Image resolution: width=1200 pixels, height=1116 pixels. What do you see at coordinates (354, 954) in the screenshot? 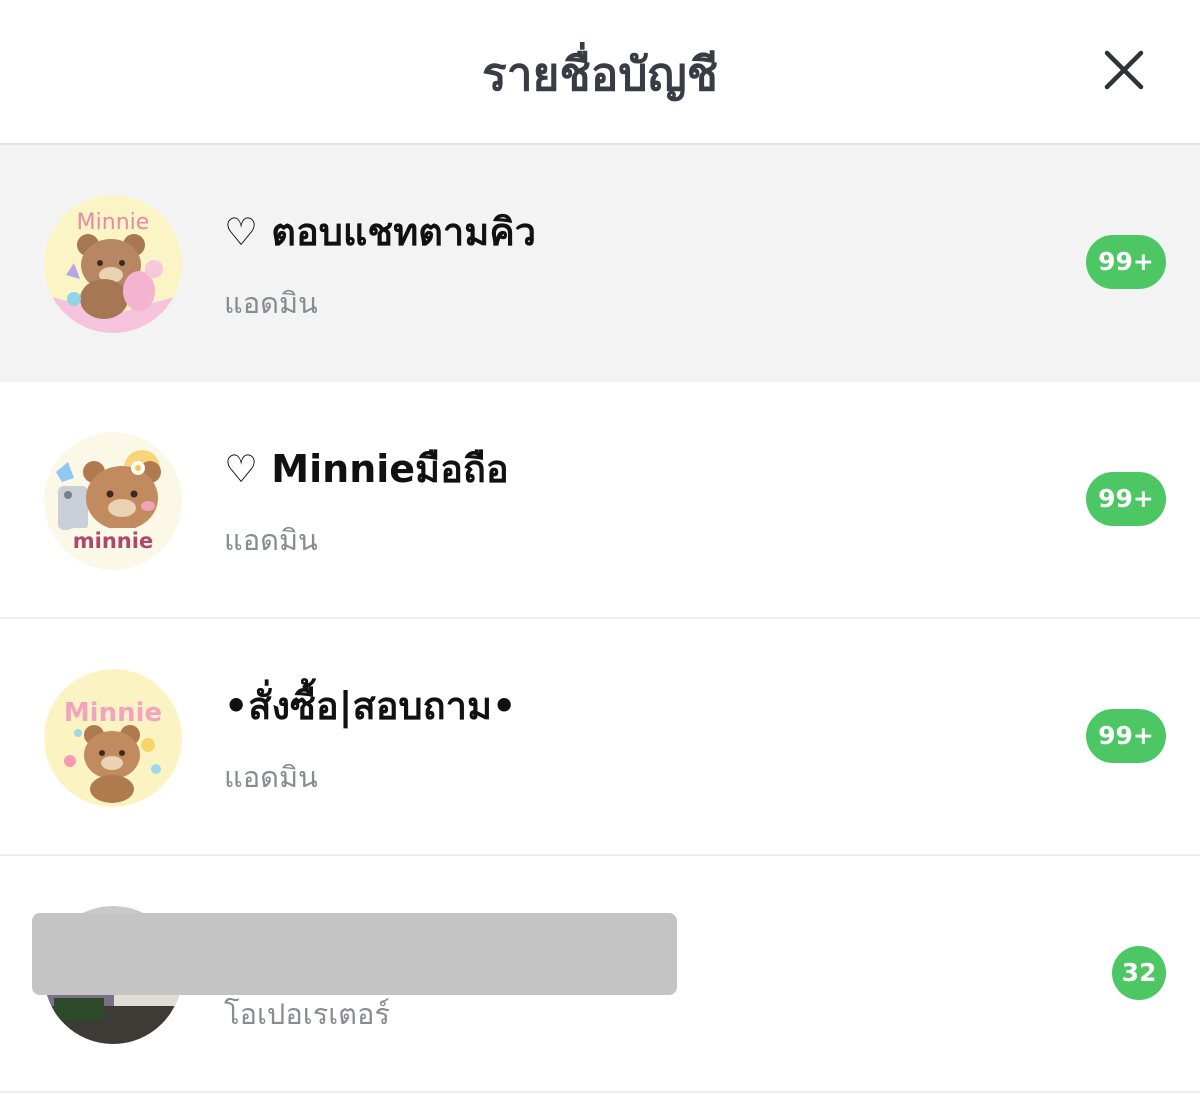
I see `redaction-bar` at bounding box center [354, 954].